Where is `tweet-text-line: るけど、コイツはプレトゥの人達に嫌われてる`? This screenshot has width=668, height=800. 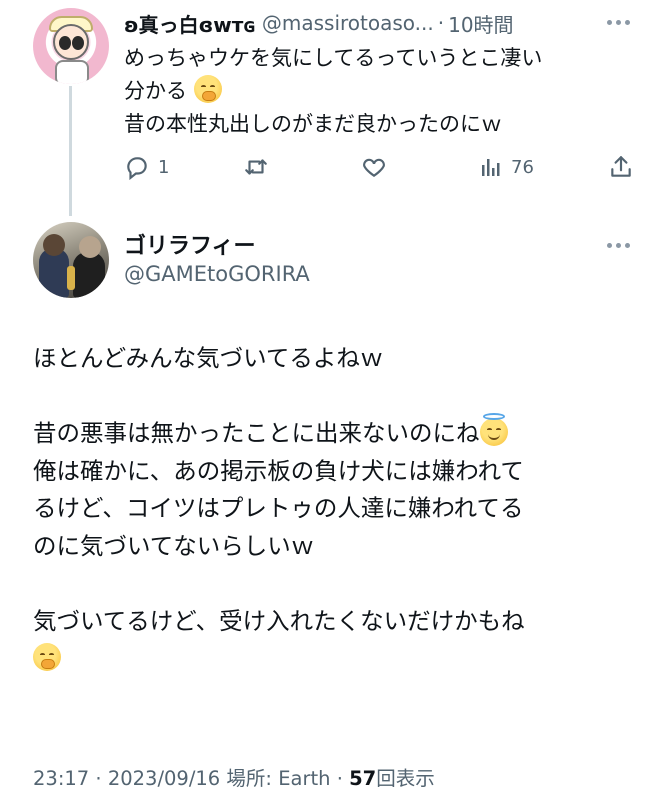 tweet-text-line: るけど、コイツはプレトゥの人達に嫌われてる is located at coordinates (278, 508).